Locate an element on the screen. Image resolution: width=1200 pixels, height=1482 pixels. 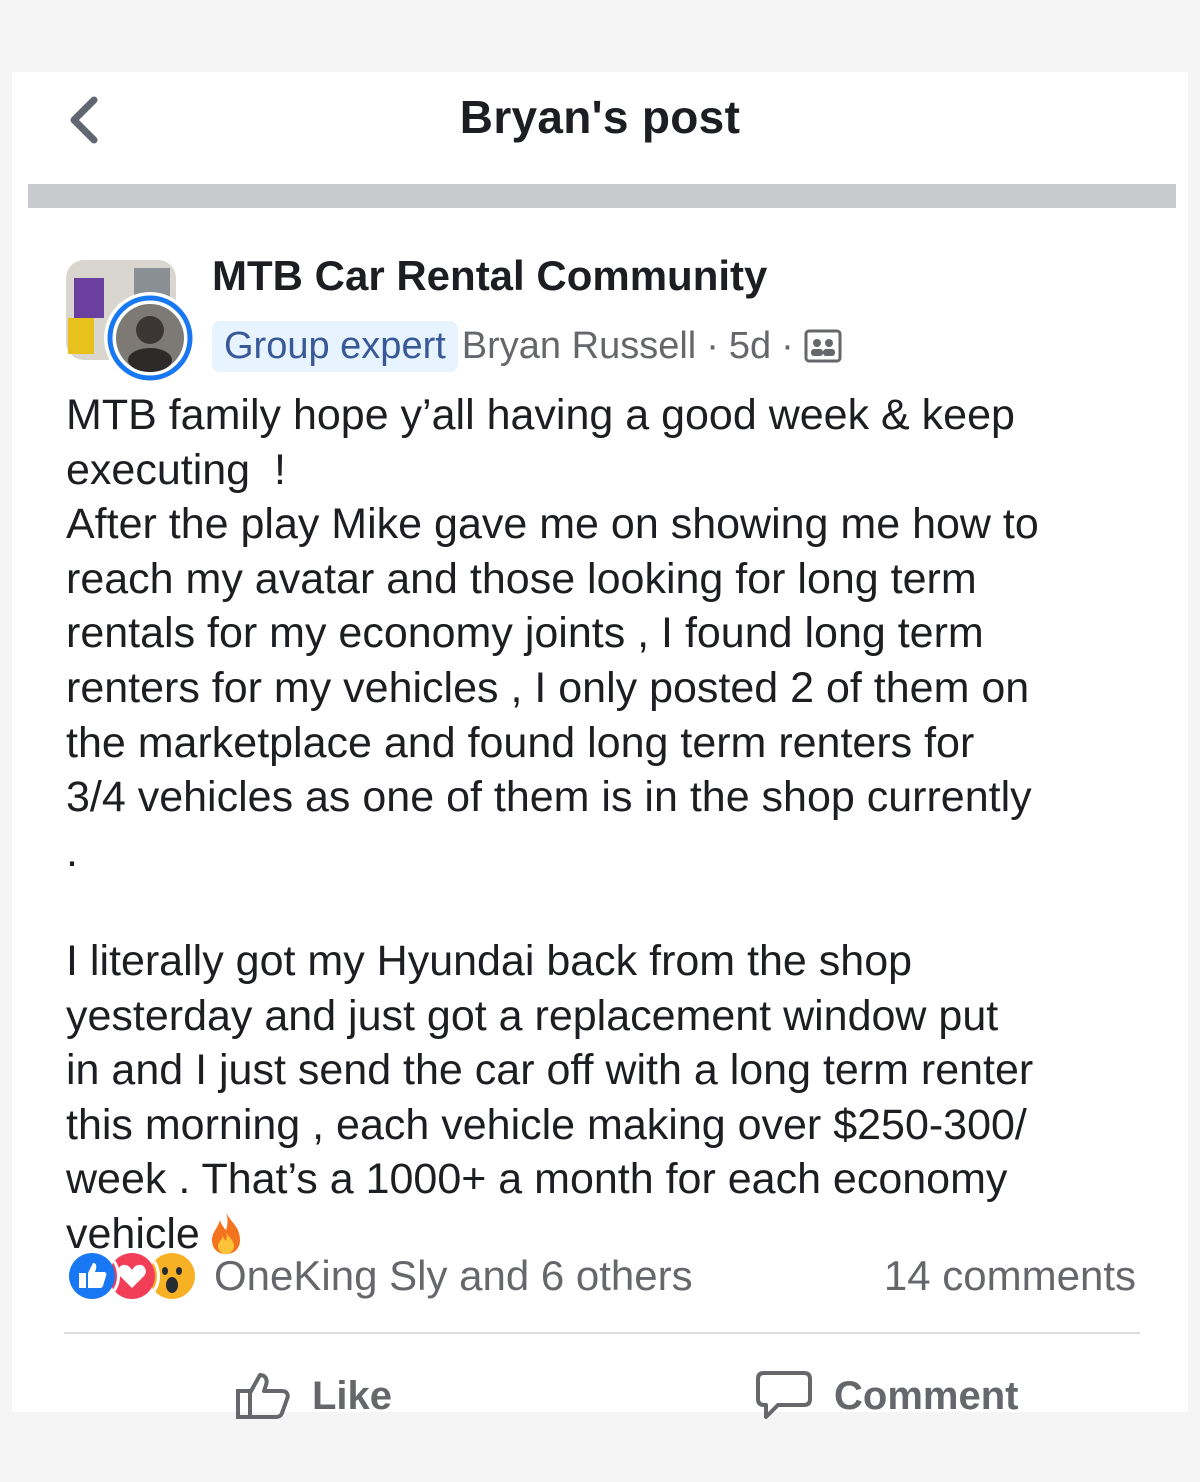
like-label: Like is located at coordinates (352, 1395).